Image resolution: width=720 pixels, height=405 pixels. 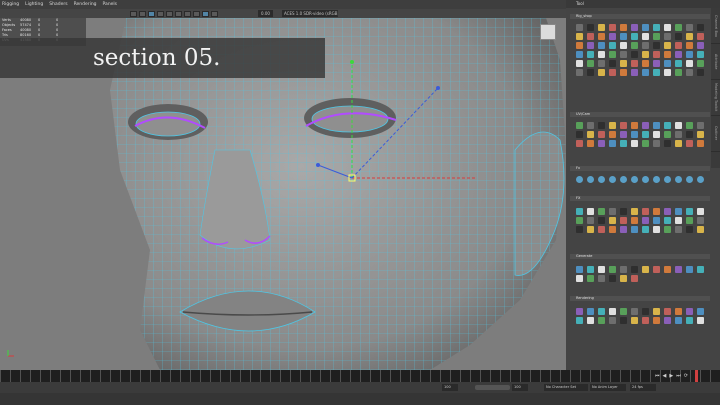 What do you see at coordinates (640, 198) in the screenshot?
I see `shelf-section-fx2: FX` at bounding box center [640, 198].